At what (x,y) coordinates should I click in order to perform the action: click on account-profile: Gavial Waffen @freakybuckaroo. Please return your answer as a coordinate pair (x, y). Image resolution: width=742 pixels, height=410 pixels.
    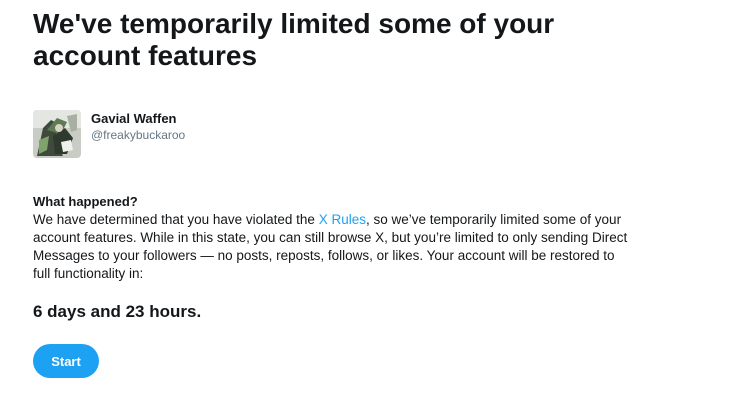
    Looking at the image, I should click on (109, 134).